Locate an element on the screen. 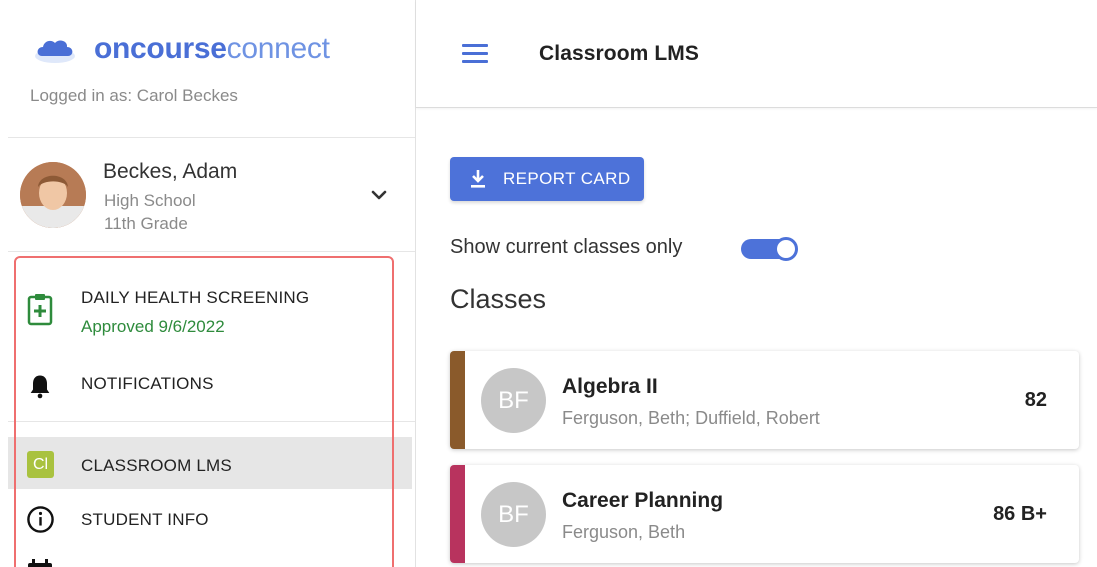 The height and width of the screenshot is (567, 1097). download-icon is located at coordinates (478, 179).